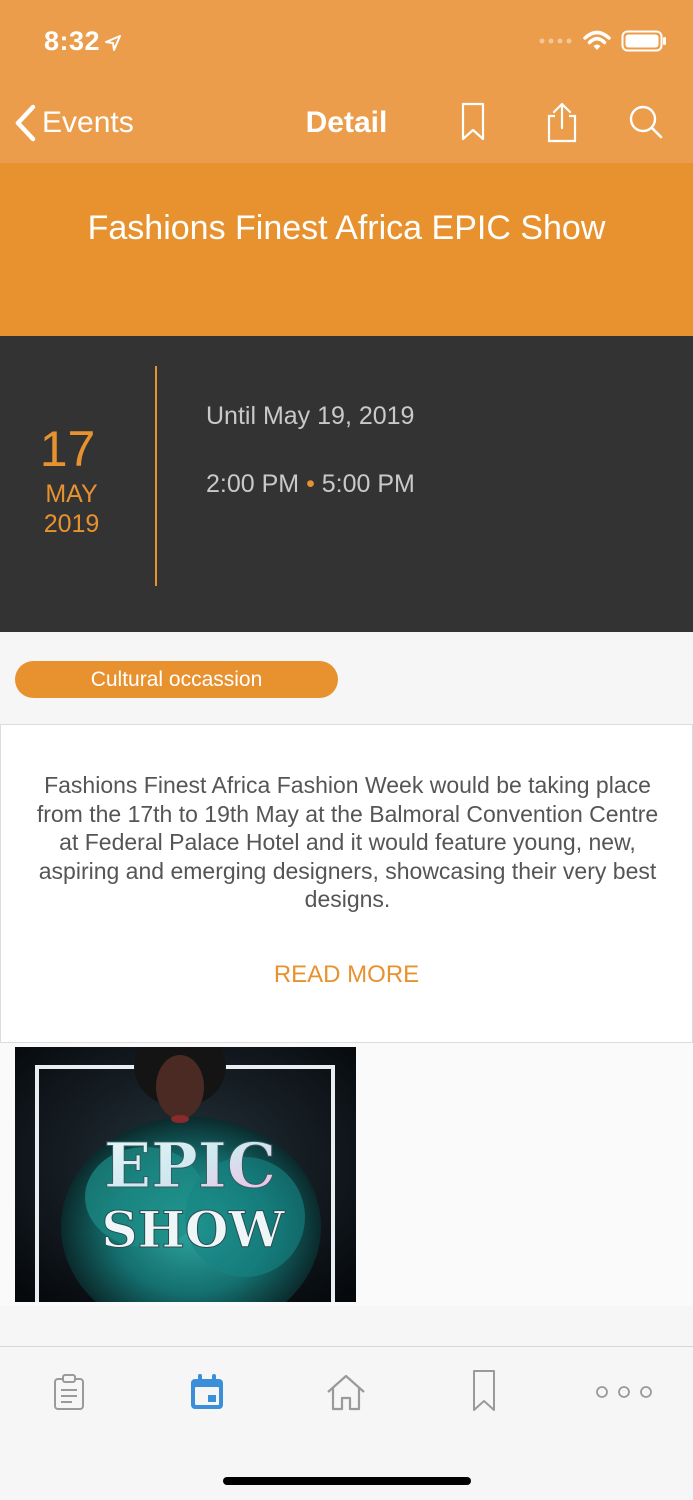 This screenshot has height=1500, width=693. I want to click on navigation-bar: Events Detail, so click(346, 123).